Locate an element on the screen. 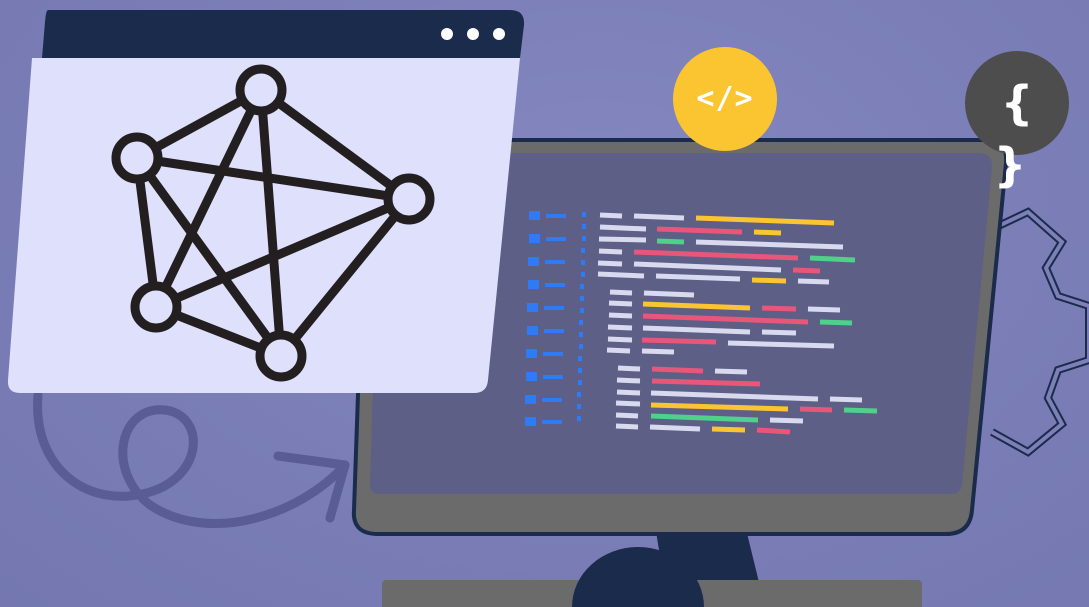 This screenshot has width=1089, height=607. monitor-base is located at coordinates (652, 577).